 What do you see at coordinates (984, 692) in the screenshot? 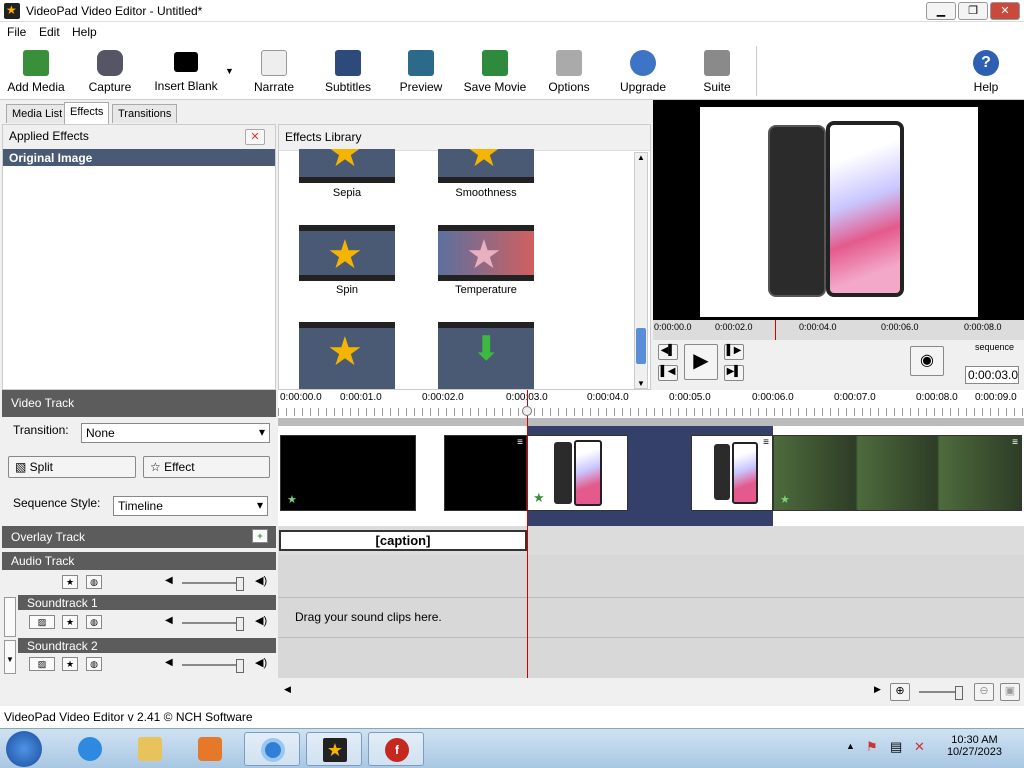
I see `zoom-out-icon: ⊖` at bounding box center [984, 692].